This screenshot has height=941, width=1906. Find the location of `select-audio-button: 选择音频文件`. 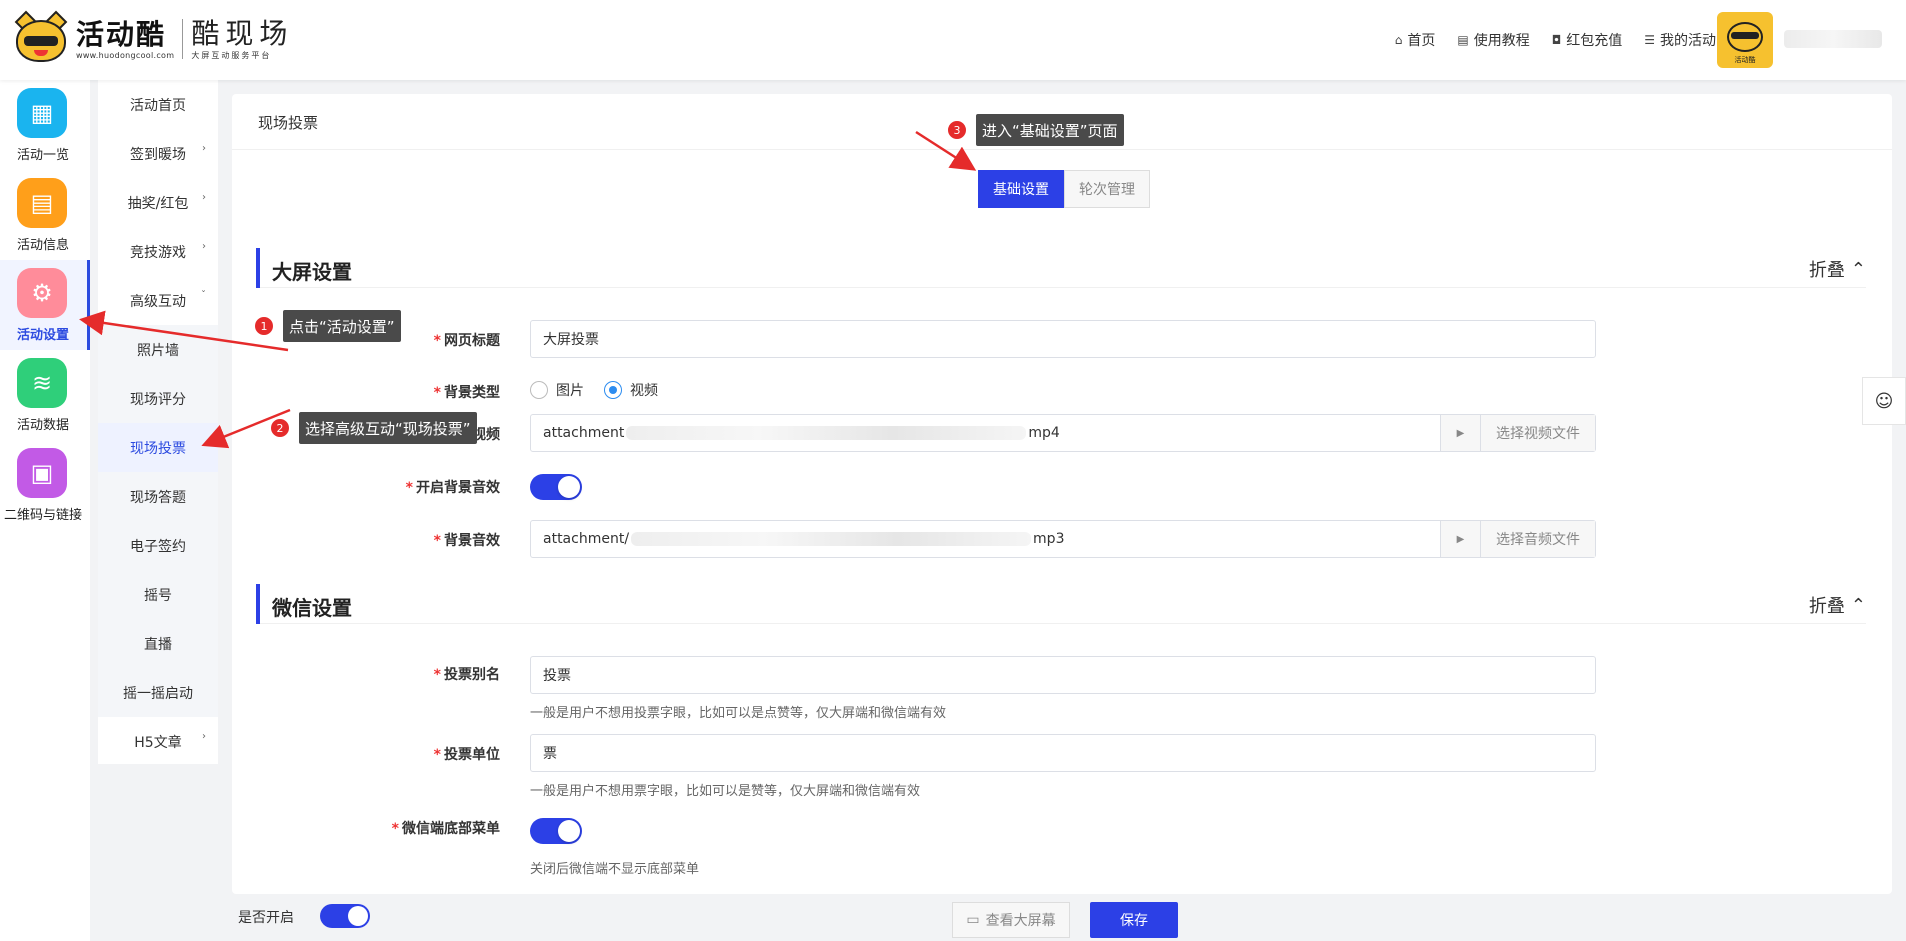

select-audio-button: 选择音频文件 is located at coordinates (1537, 539).